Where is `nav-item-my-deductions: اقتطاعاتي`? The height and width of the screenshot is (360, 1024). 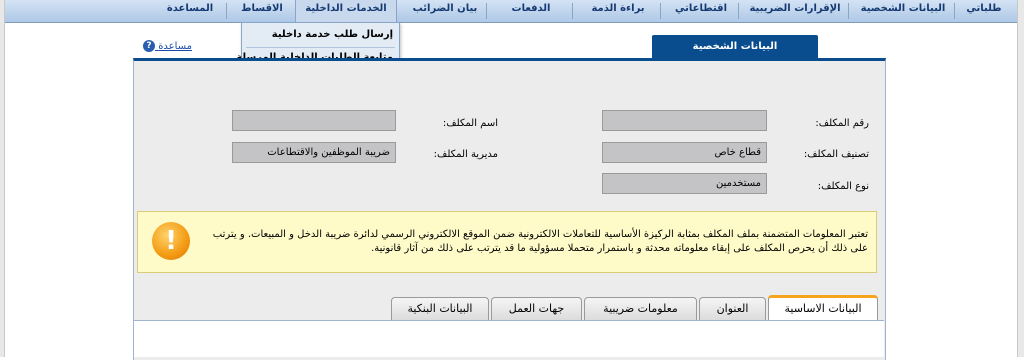 nav-item-my-deductions: اقتطاعاتي is located at coordinates (701, 11).